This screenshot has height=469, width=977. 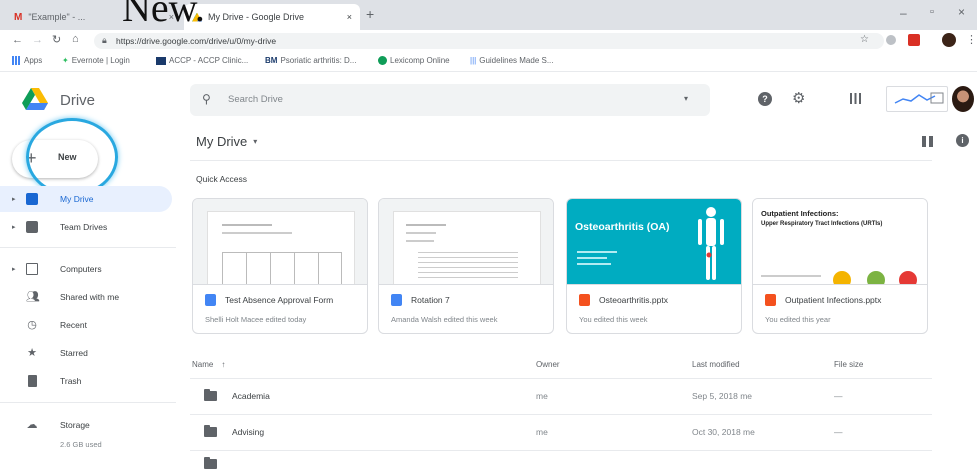 I want to click on slide-heading: Outpatient Infections:, so click(x=800, y=213).